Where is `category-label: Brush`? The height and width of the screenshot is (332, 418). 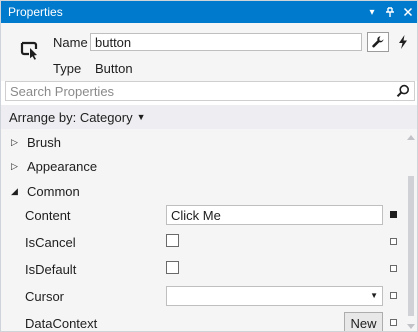
category-label: Brush is located at coordinates (44, 142).